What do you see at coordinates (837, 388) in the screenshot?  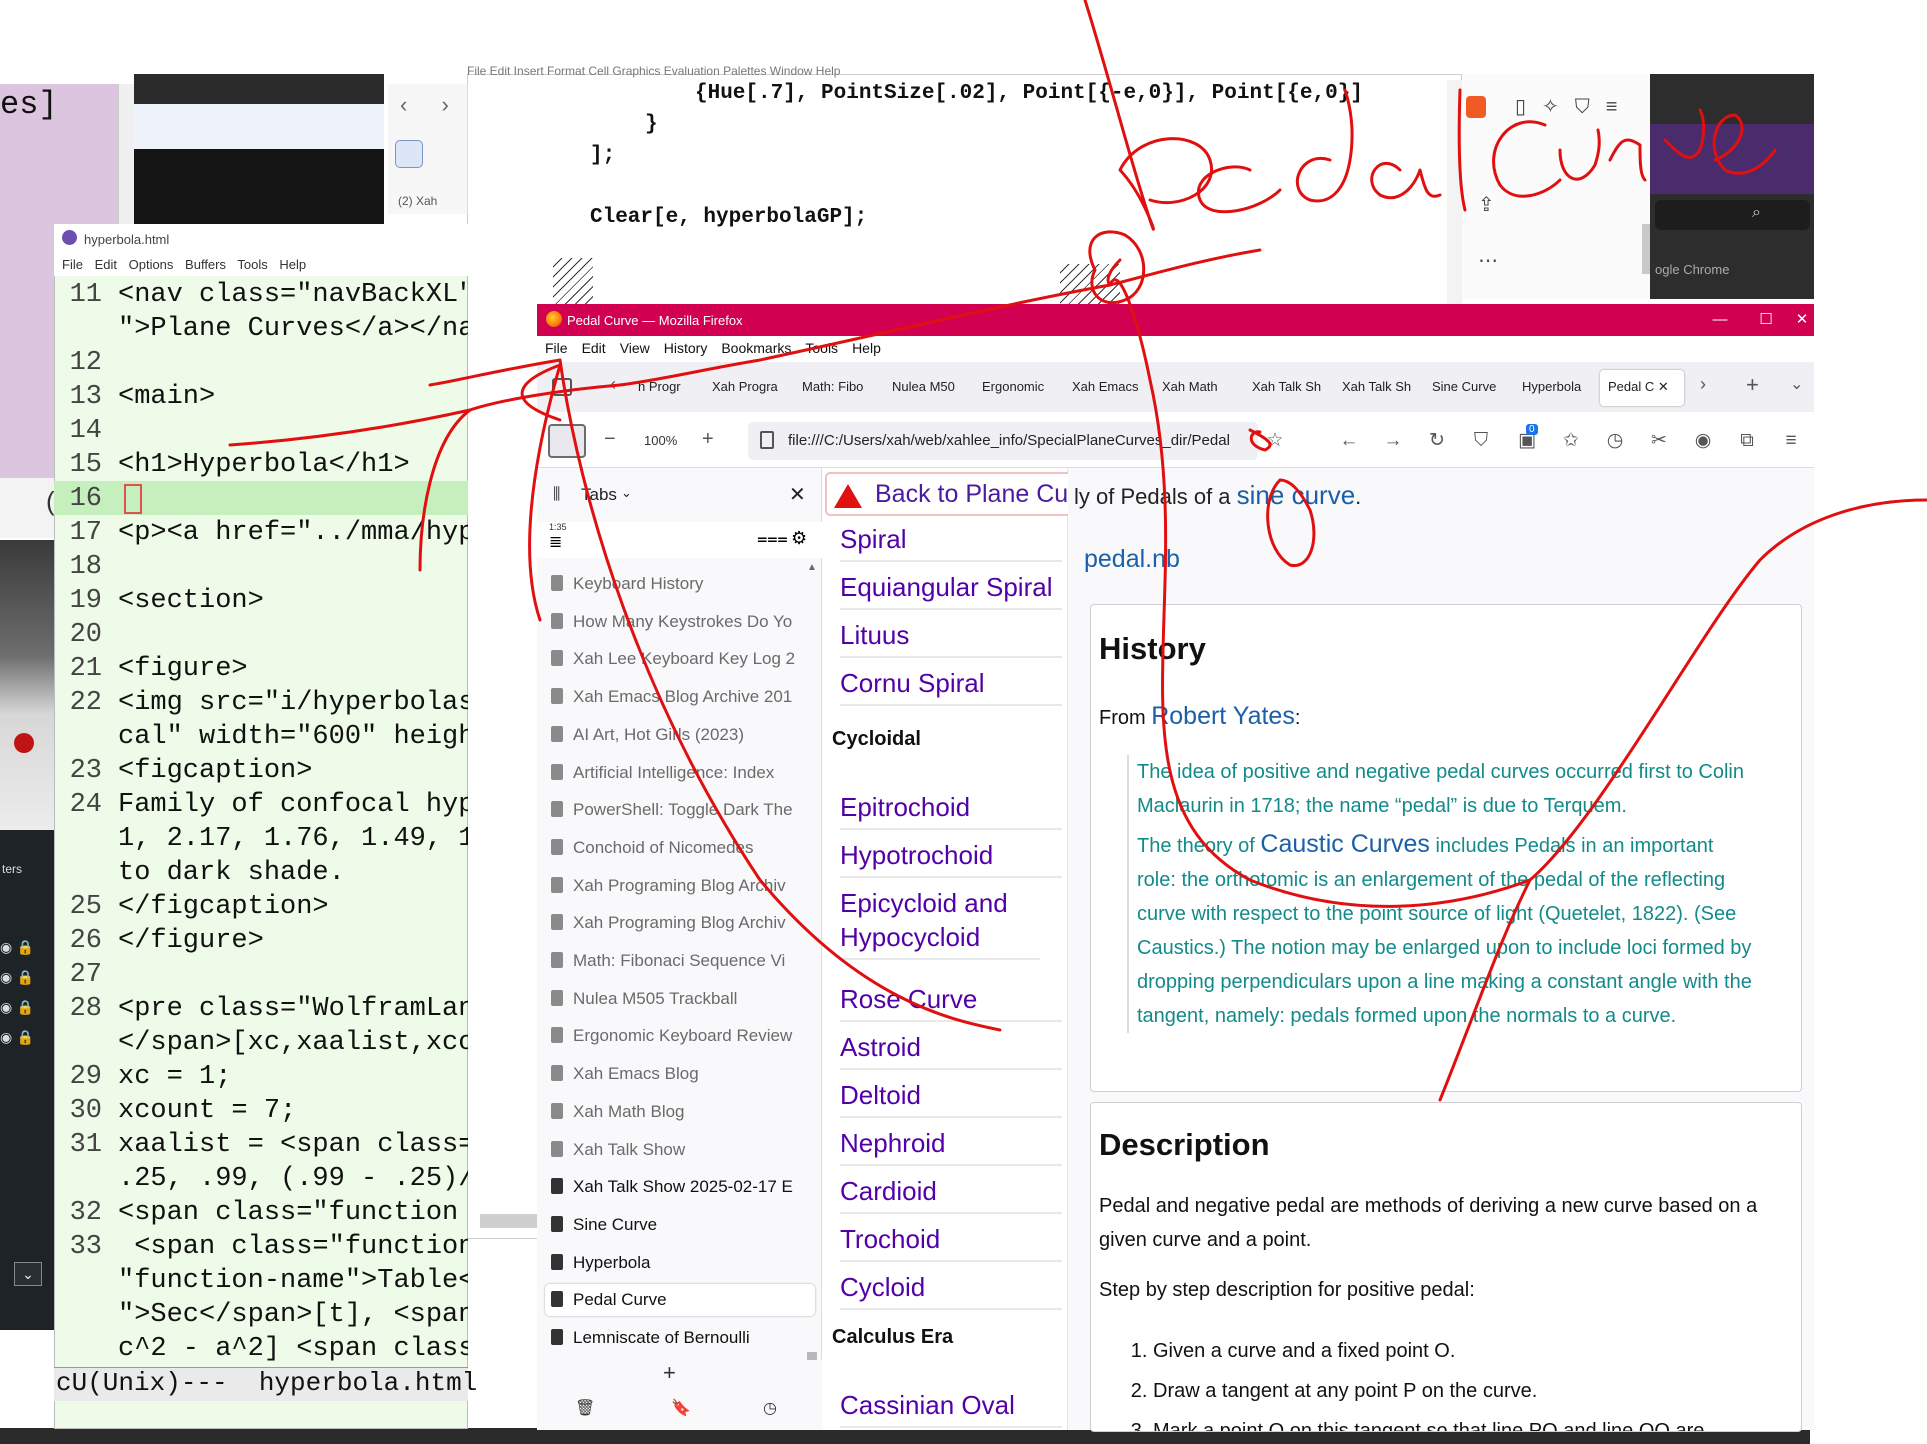 I see `tab: Math: Fibo` at bounding box center [837, 388].